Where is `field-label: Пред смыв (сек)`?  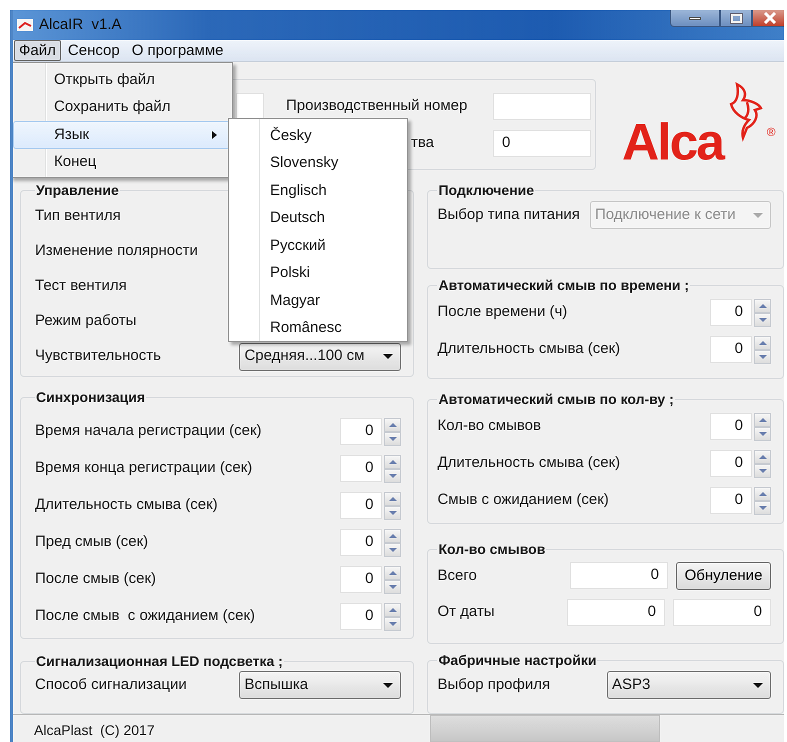
field-label: Пред смыв (сек) is located at coordinates (91, 542).